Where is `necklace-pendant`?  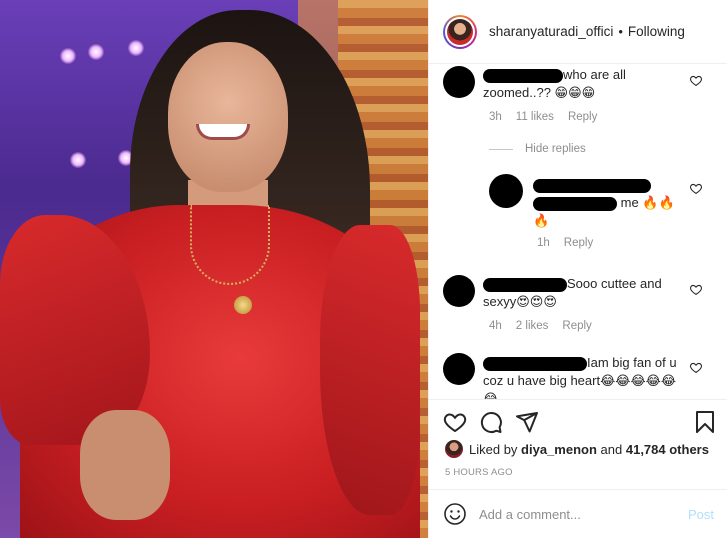 necklace-pendant is located at coordinates (243, 305).